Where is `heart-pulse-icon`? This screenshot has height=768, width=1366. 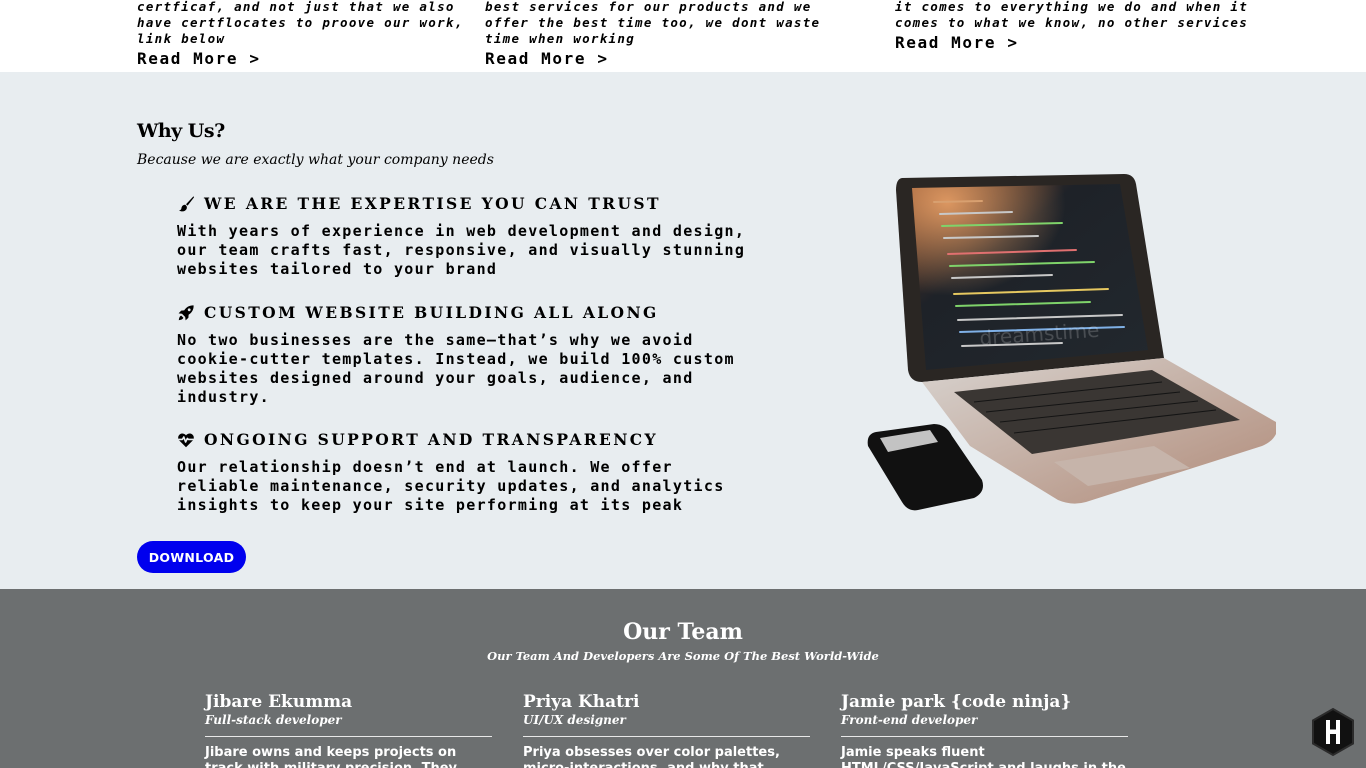
heart-pulse-icon is located at coordinates (186, 440).